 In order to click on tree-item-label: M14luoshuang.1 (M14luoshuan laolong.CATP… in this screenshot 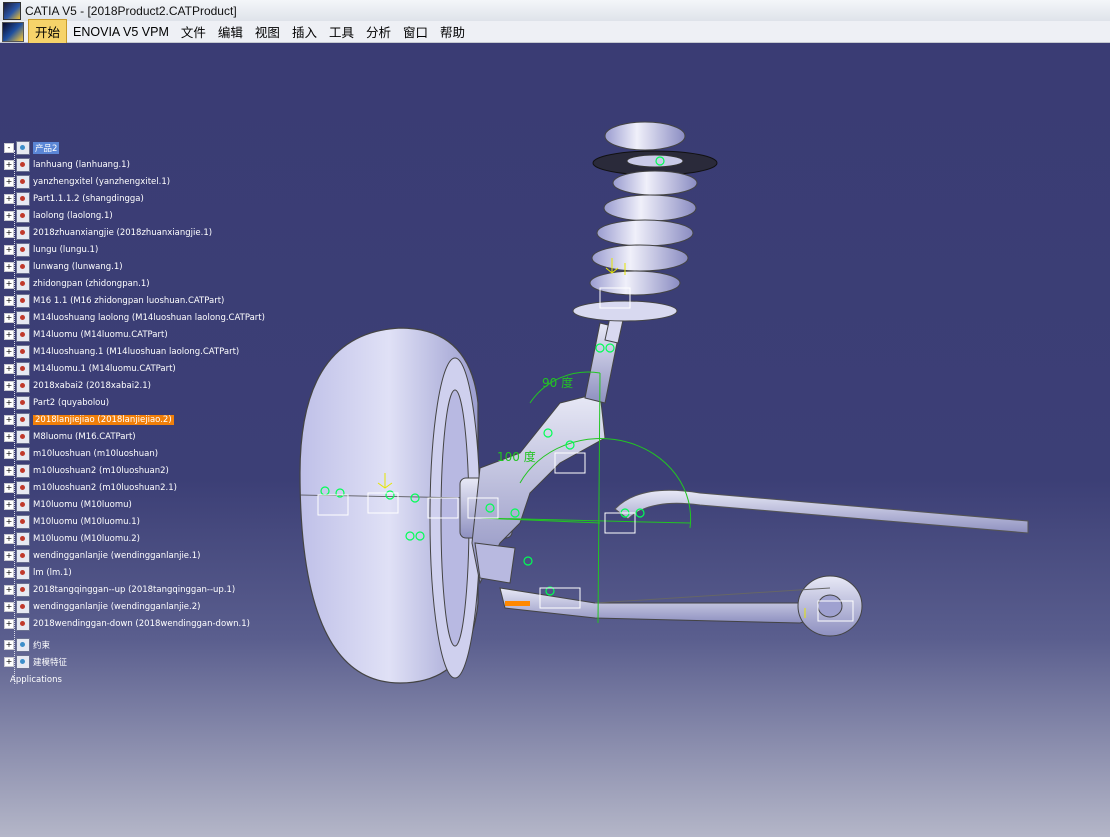, I will do `click(136, 352)`.